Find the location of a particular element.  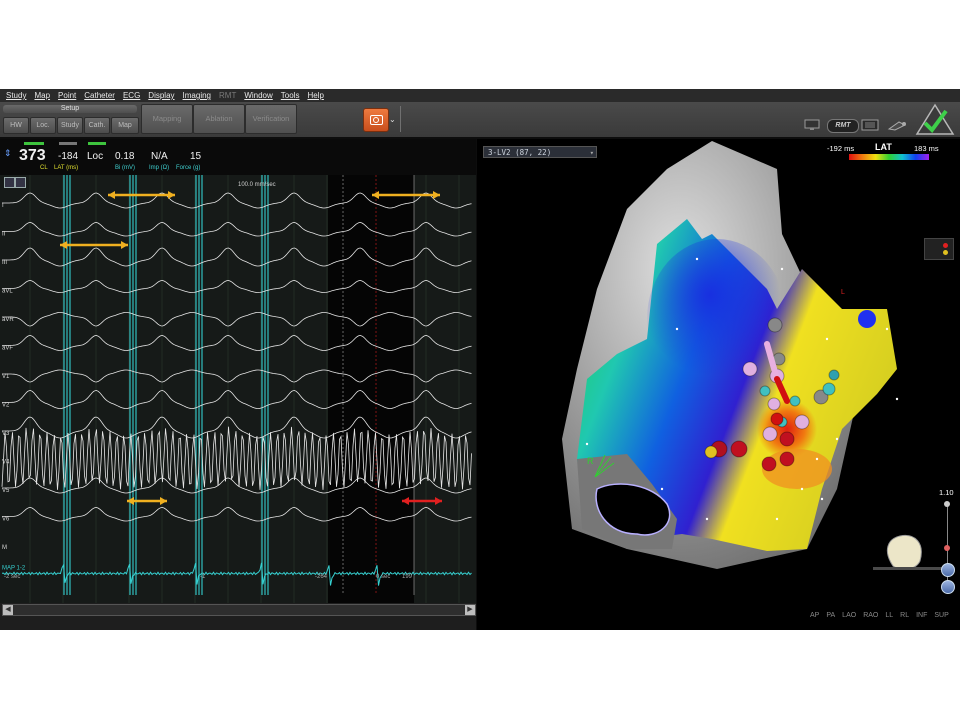

point-legend is located at coordinates (939, 249).